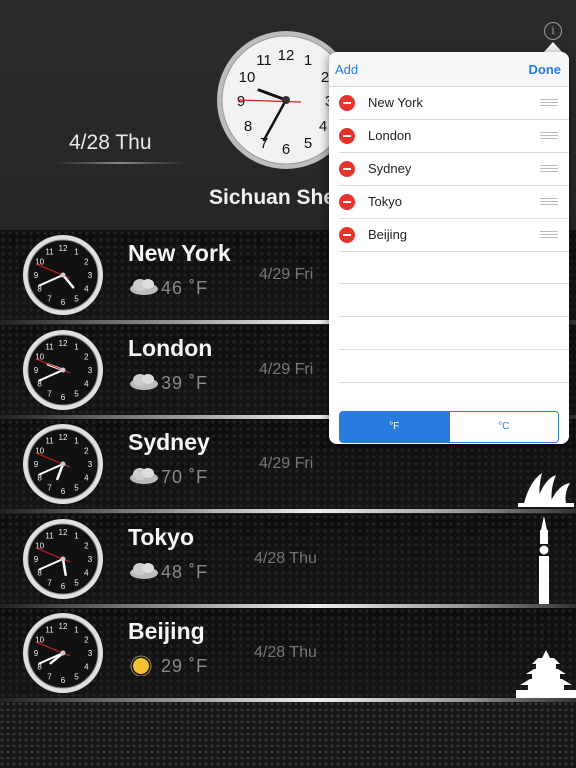  I want to click on edit-list-item: Beijing, so click(454, 235).